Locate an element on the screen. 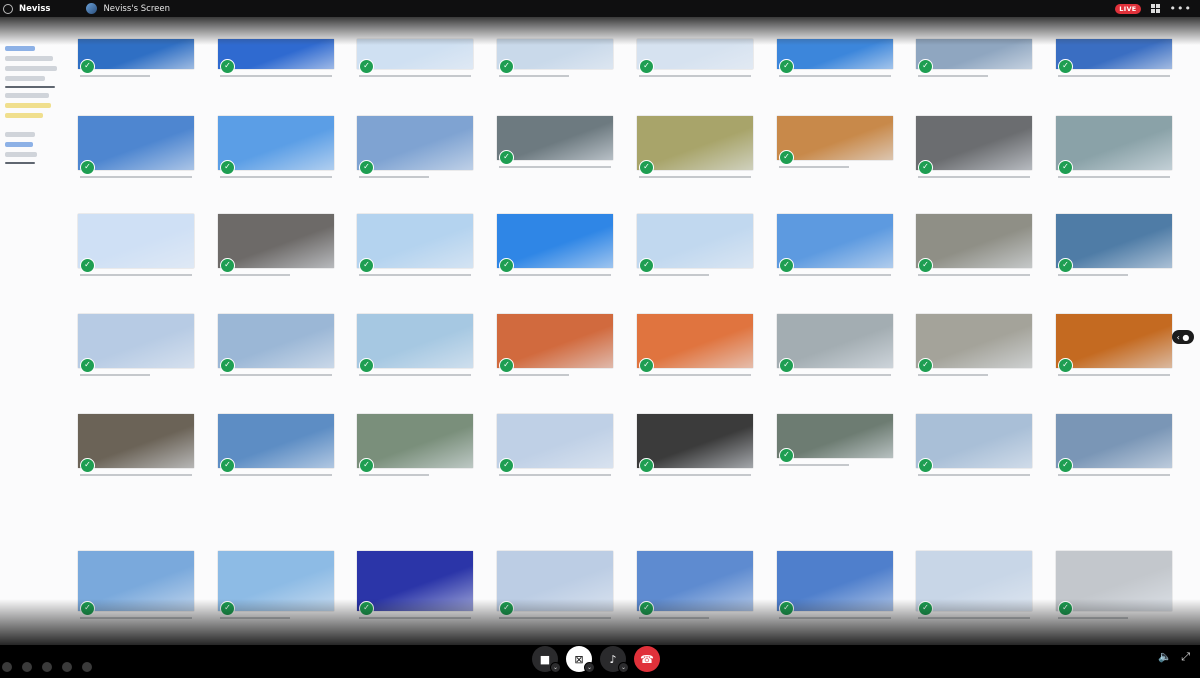  stop-share-button: ⊠ ⌄ is located at coordinates (580, 659).